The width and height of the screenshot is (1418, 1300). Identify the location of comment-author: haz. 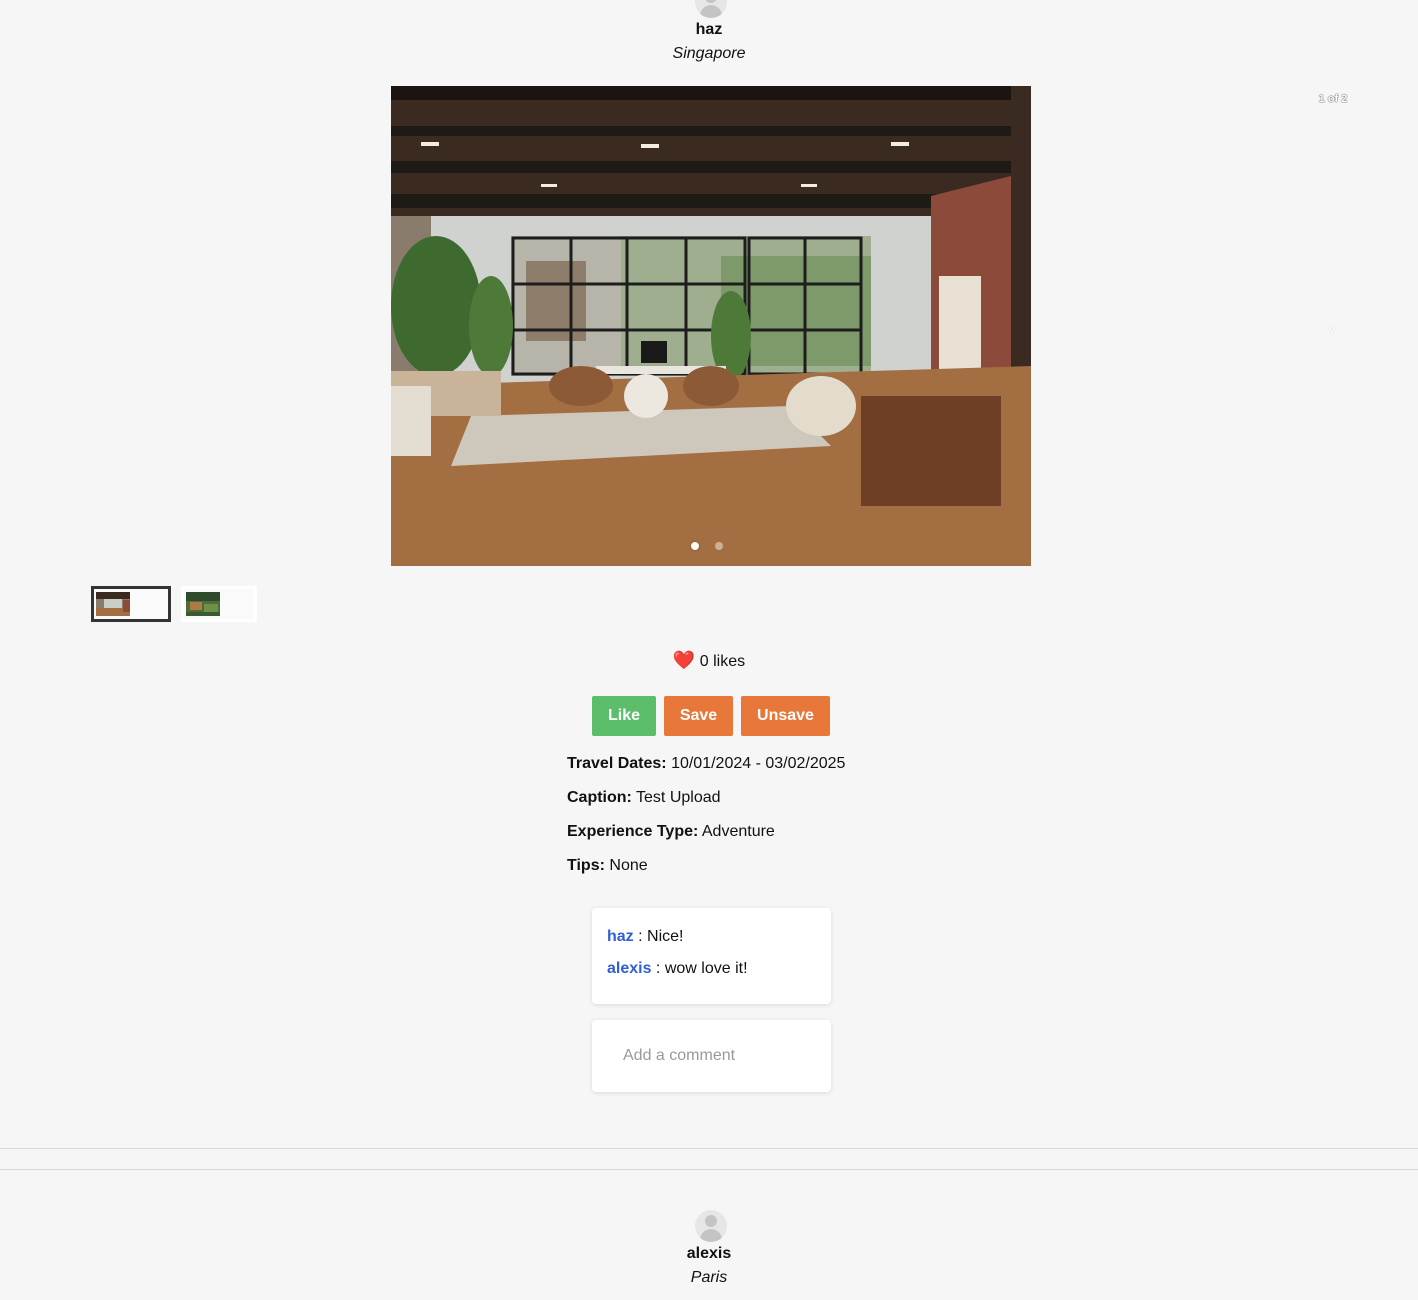
(620, 936).